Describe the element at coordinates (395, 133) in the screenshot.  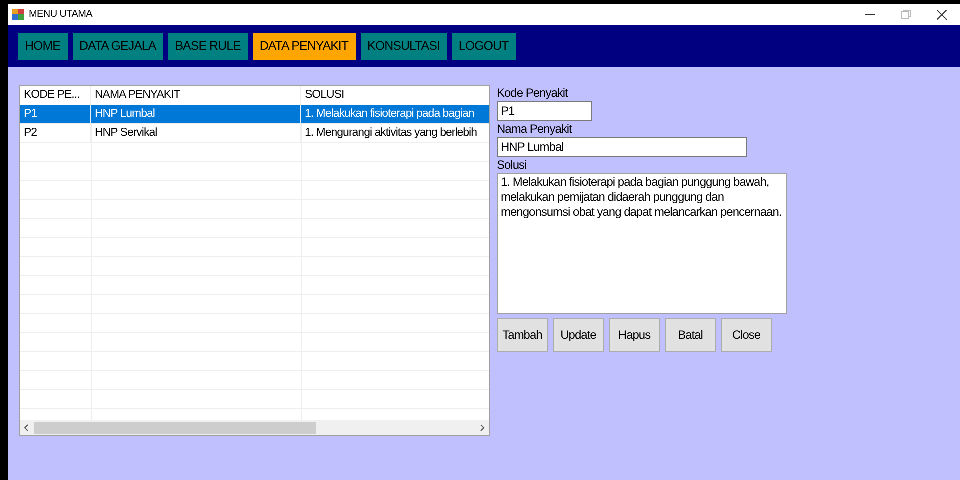
I see `table-cell: 1. Mengurangi aktivitas yang berlebih` at that location.